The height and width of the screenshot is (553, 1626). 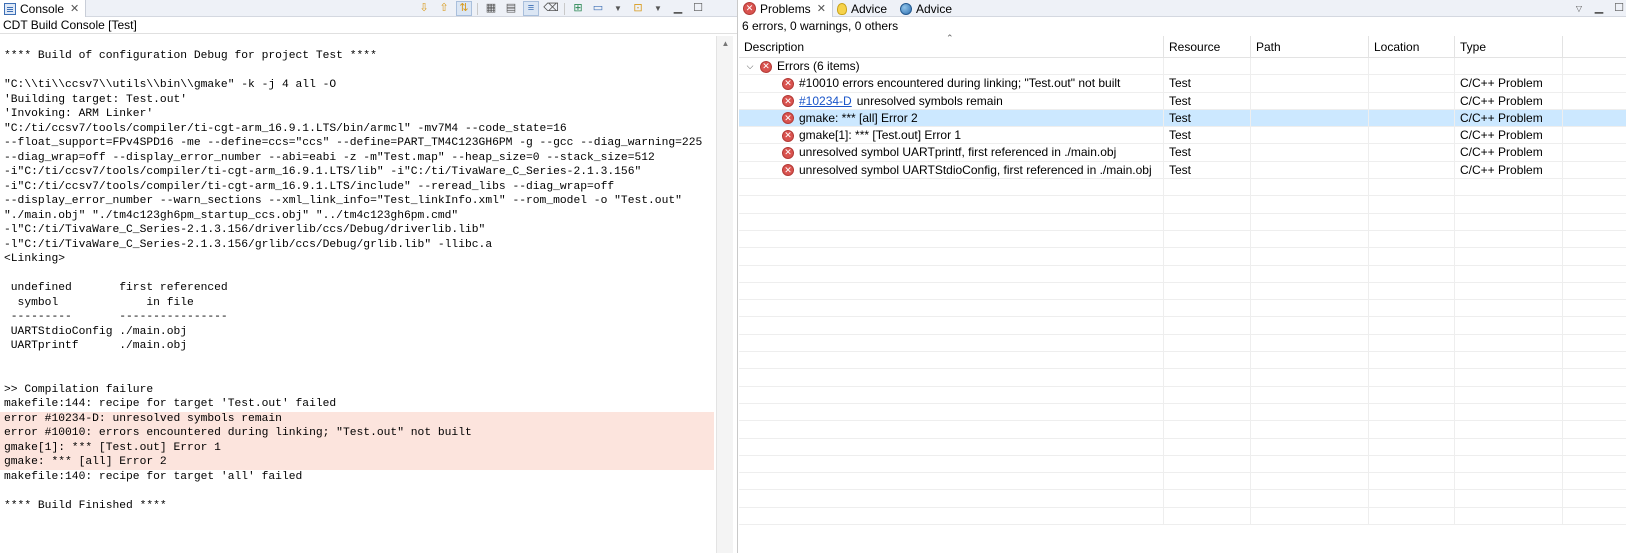 I want to click on console-line: symbol in file, so click(x=99, y=302).